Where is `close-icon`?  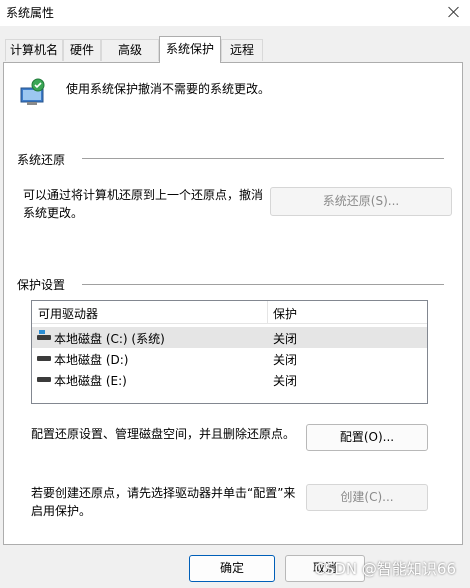 close-icon is located at coordinates (454, 12).